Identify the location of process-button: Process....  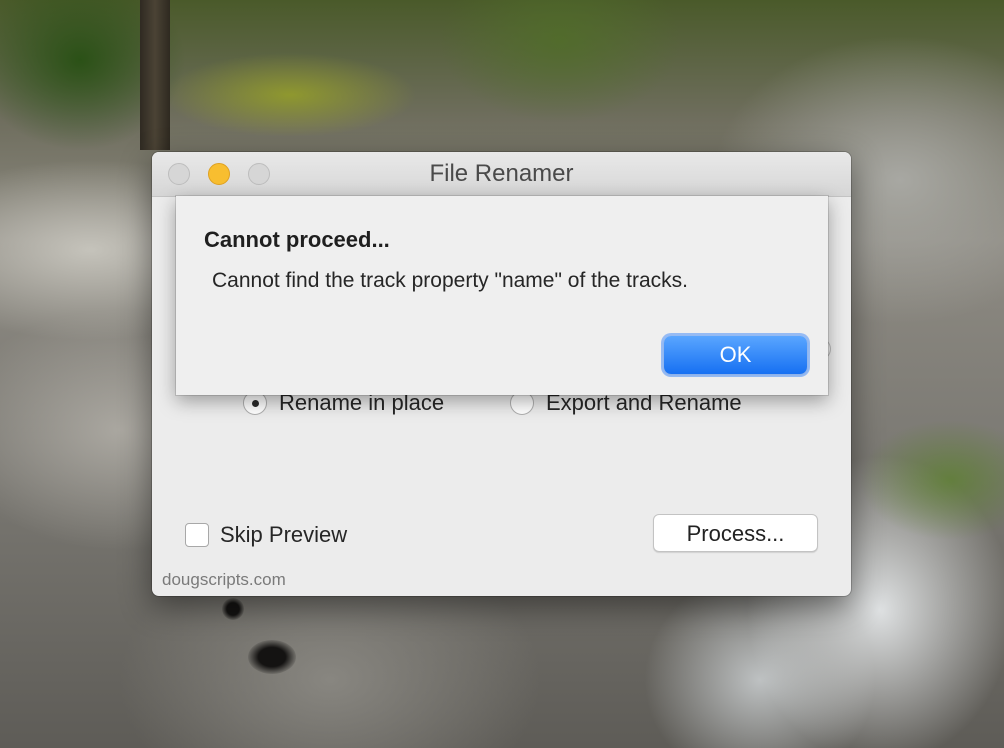
(735, 533).